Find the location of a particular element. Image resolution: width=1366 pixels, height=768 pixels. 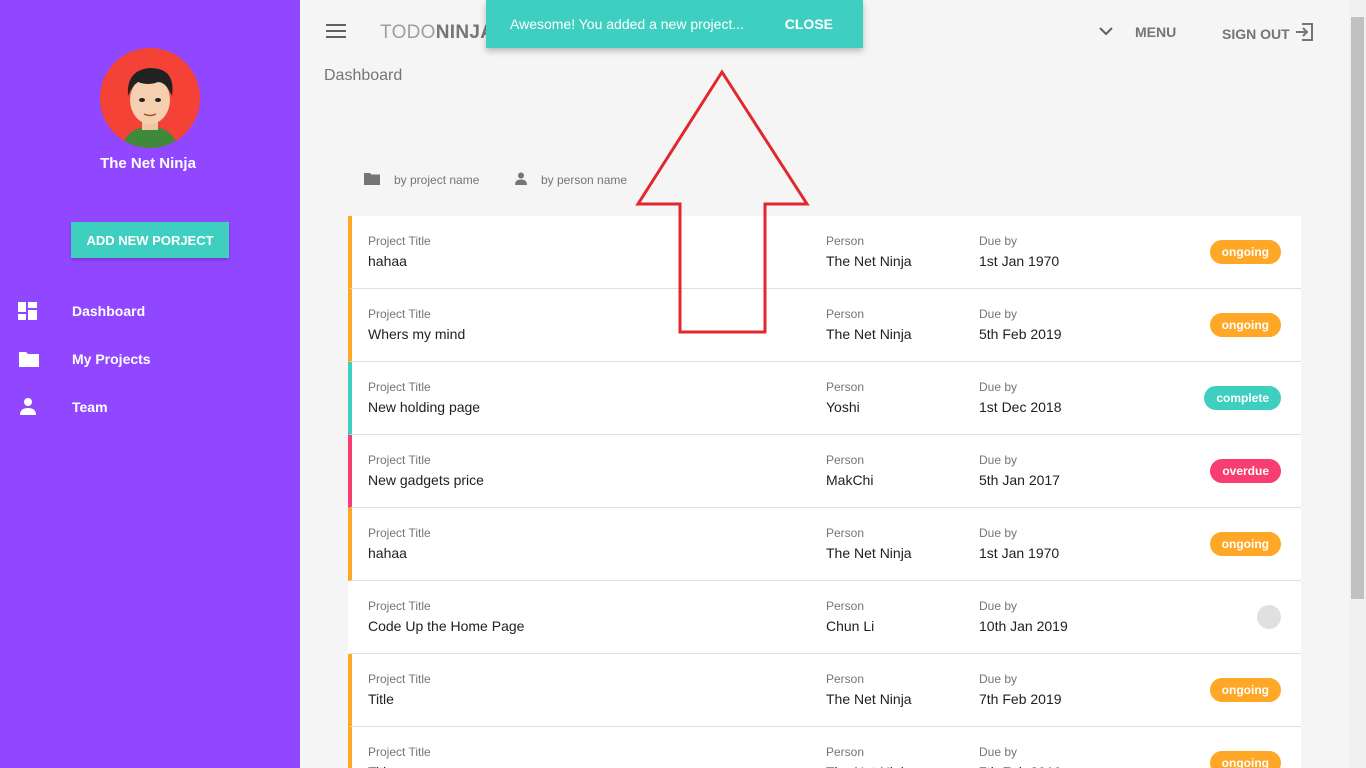

avatar is located at coordinates (150, 98).